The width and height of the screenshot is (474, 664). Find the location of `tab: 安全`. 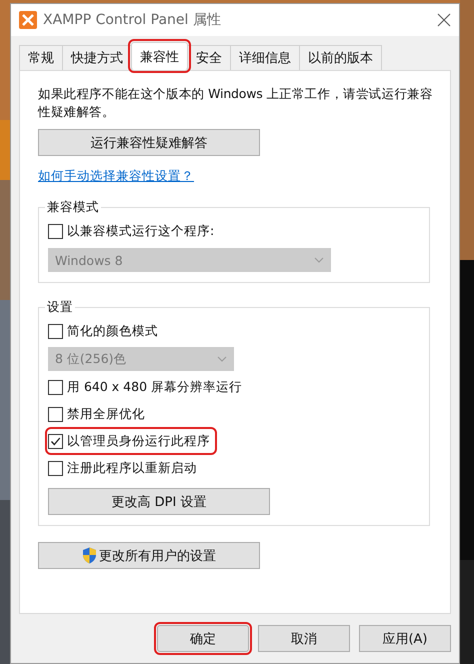

tab: 安全 is located at coordinates (209, 57).